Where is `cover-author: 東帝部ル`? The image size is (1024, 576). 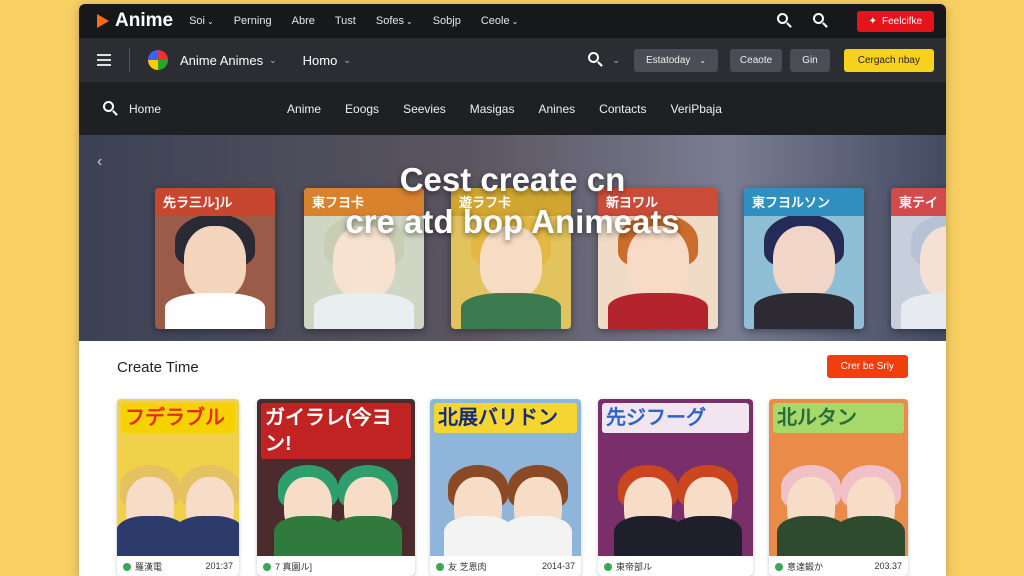
cover-author: 東帝部ル is located at coordinates (628, 566).